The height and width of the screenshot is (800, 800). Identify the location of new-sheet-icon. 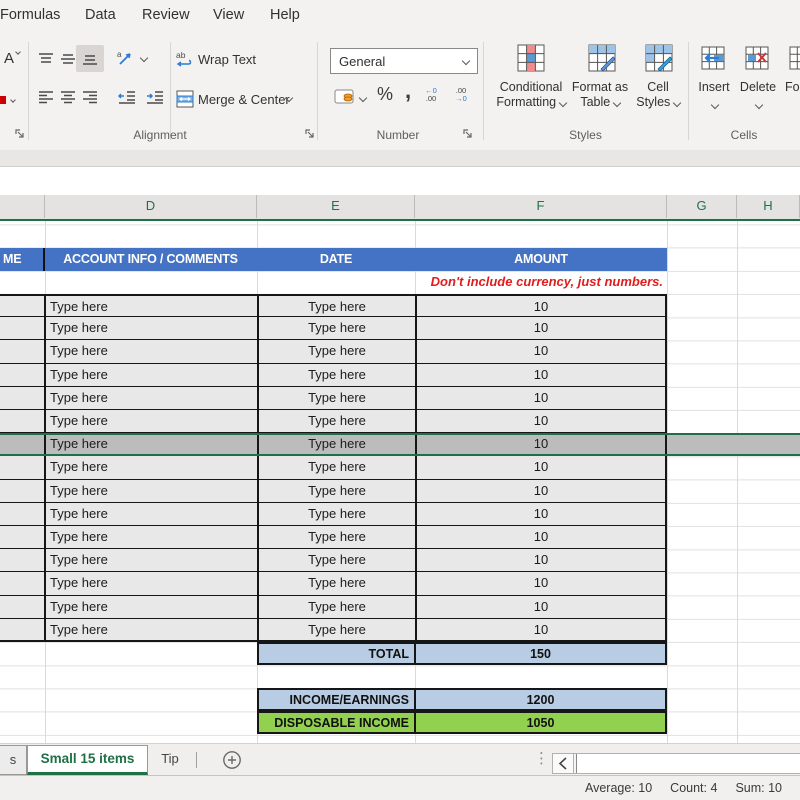
(232, 760).